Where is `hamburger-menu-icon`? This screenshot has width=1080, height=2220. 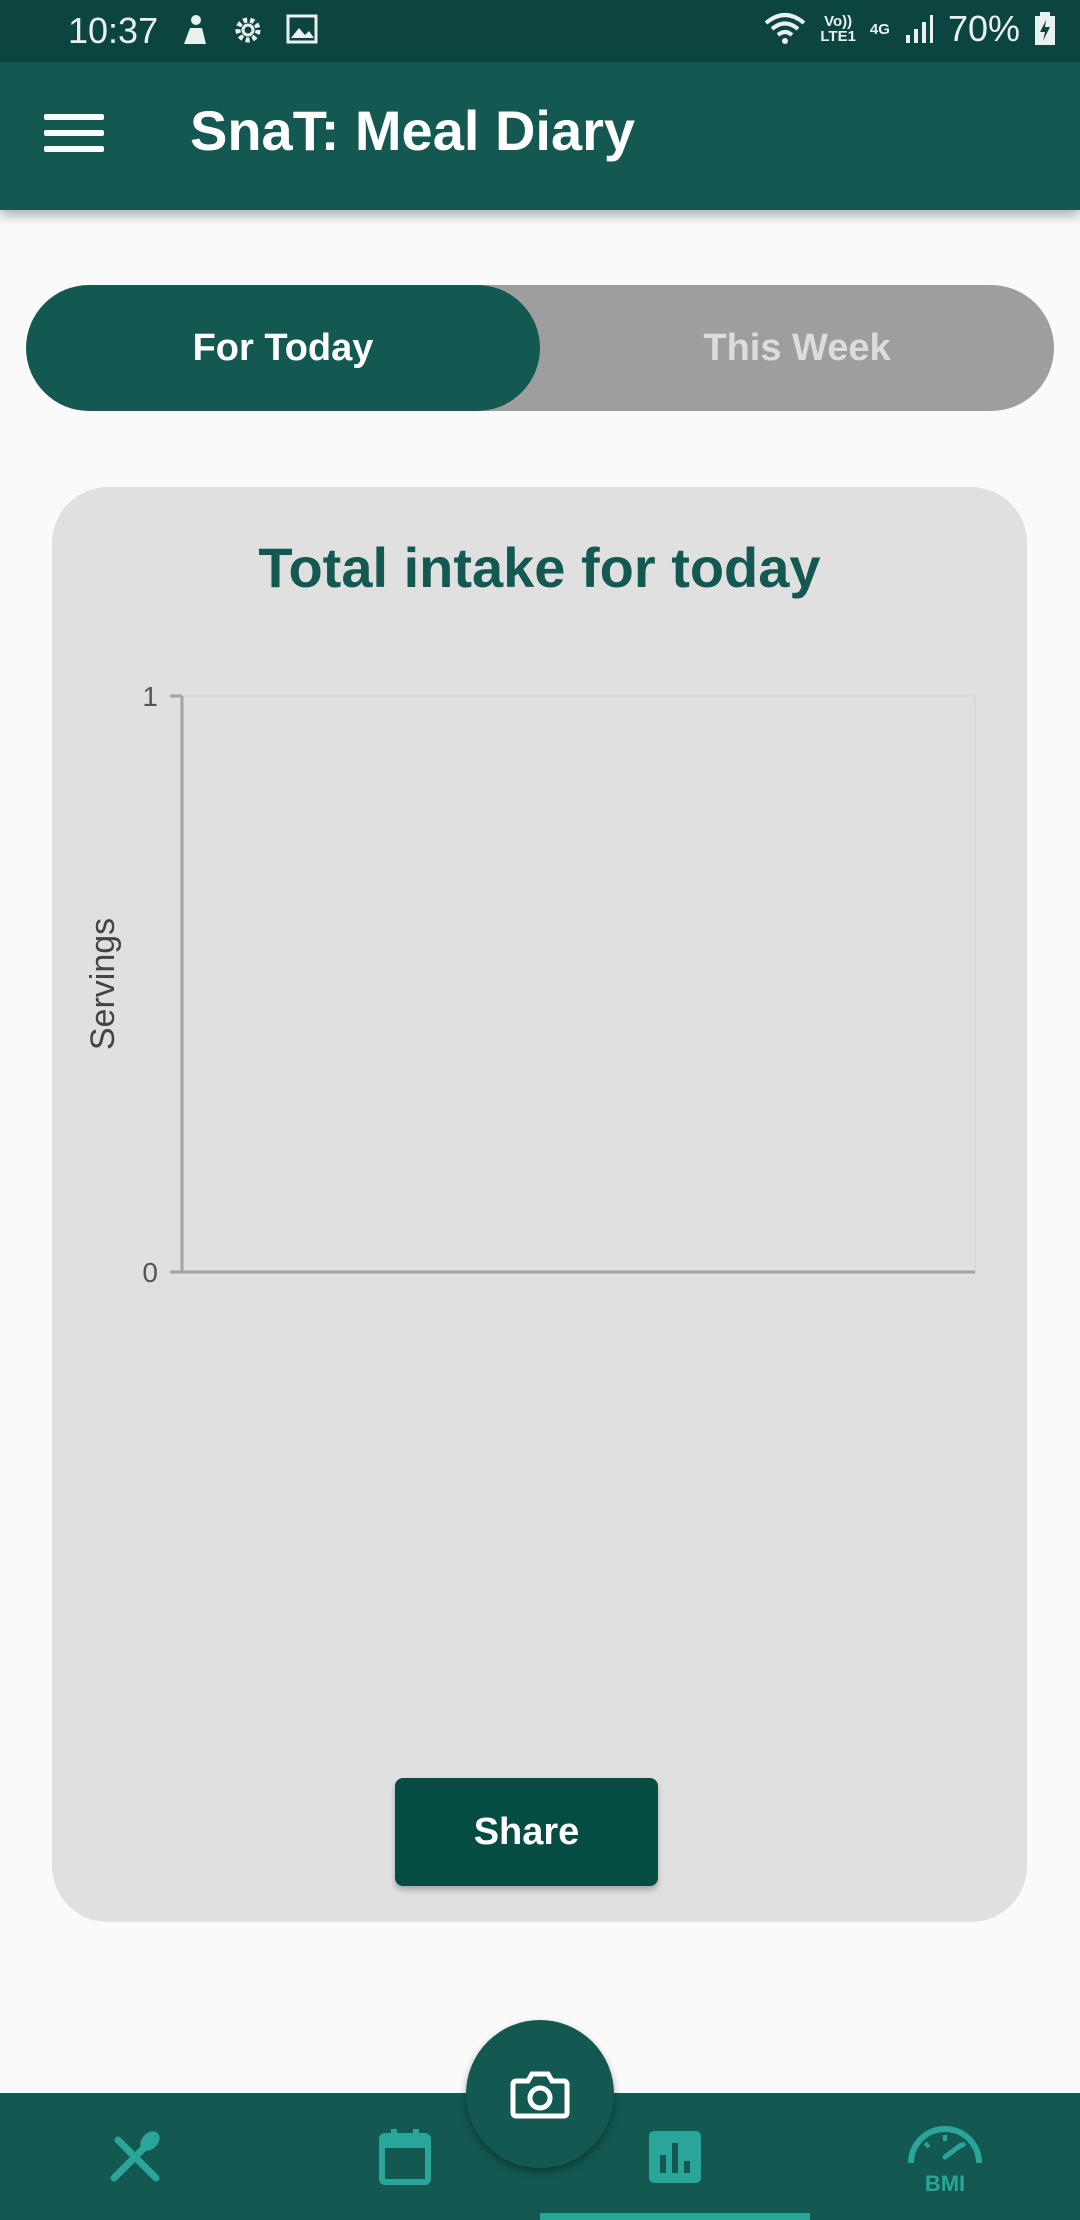 hamburger-menu-icon is located at coordinates (74, 137).